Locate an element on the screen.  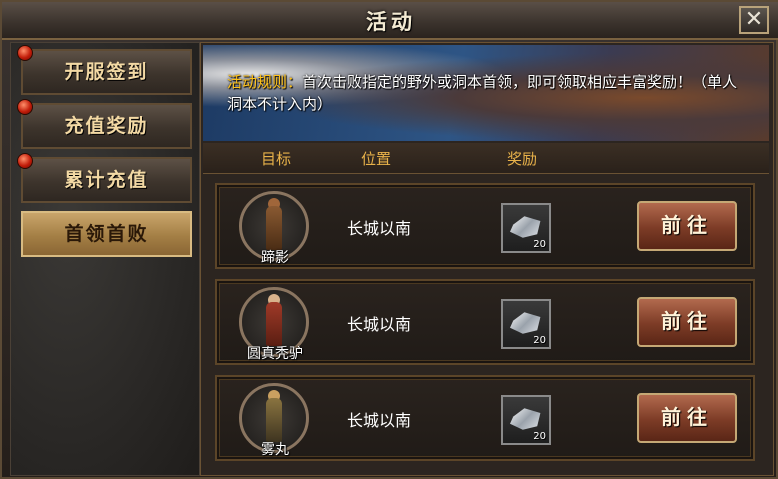
sidebar-item-signin: 开服签到 is located at coordinates (104, 70).